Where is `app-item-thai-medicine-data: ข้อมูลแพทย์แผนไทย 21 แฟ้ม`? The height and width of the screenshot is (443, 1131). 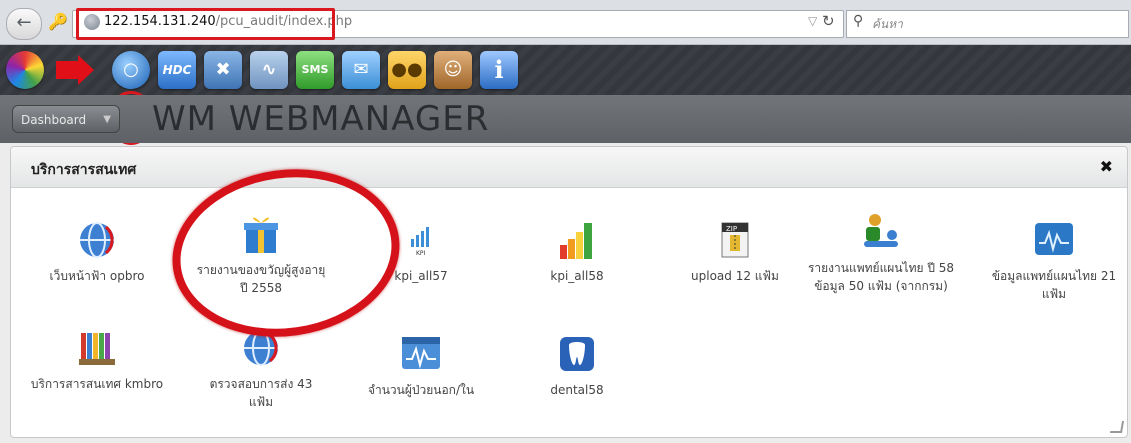
app-item-thai-medicine-data: ข้อมูลแพทย์แผนไทย 21 แฟ้ม is located at coordinates (1054, 261).